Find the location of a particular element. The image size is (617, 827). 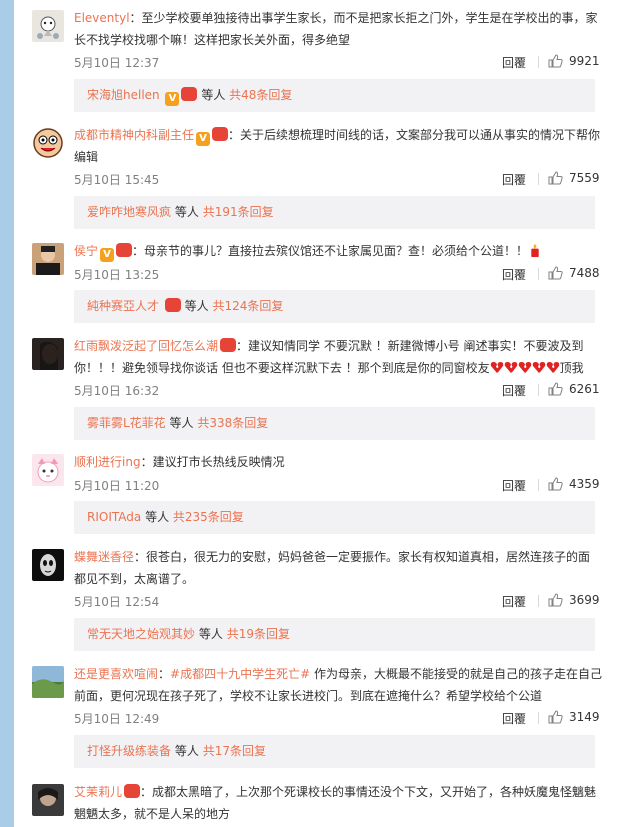

comment-text: 顺利进行ing：建议打市长热线反映情况 is located at coordinates (338, 462).